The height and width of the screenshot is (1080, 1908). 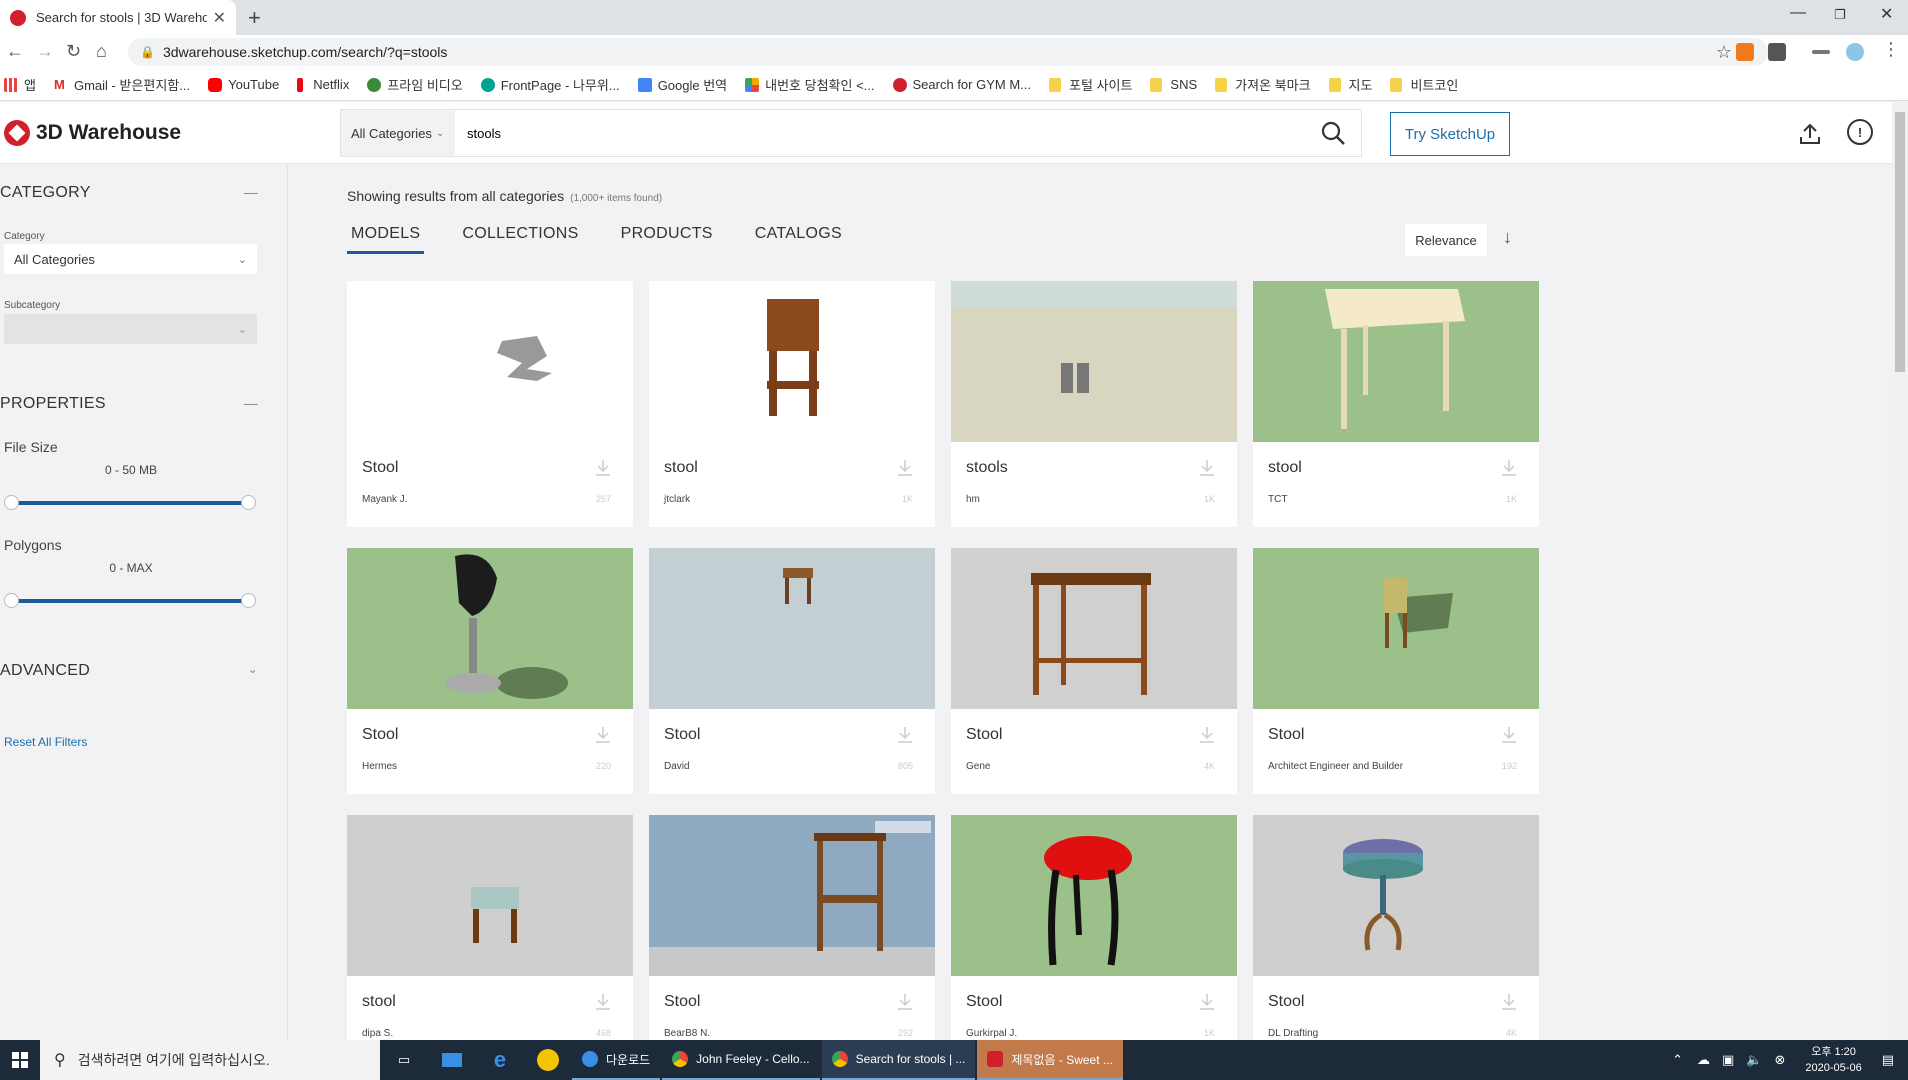 What do you see at coordinates (130, 259) in the screenshot?
I see `category-select: All Categories ⌄` at bounding box center [130, 259].